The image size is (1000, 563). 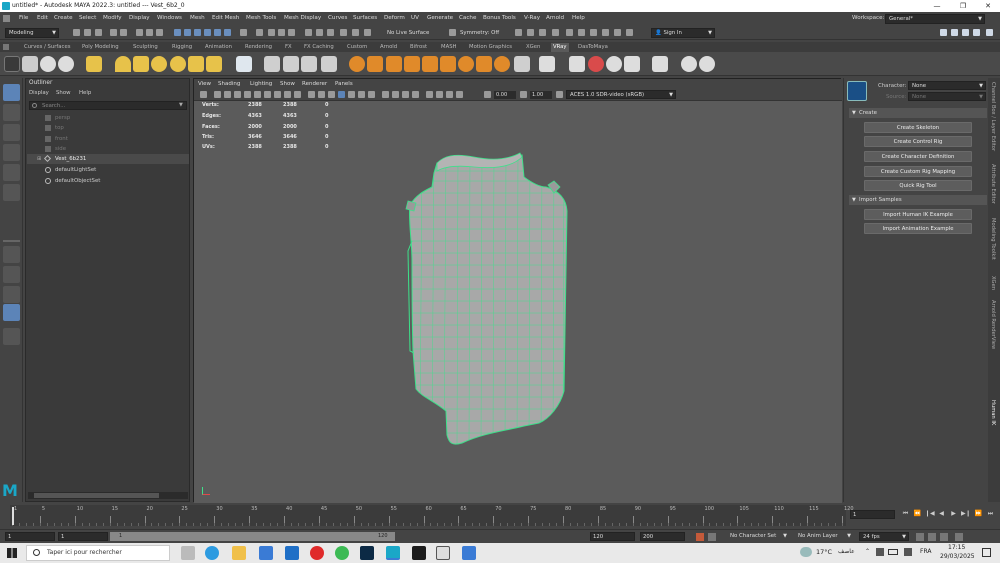 I want to click on shelf-tab-vray: VRay, so click(x=560, y=47).